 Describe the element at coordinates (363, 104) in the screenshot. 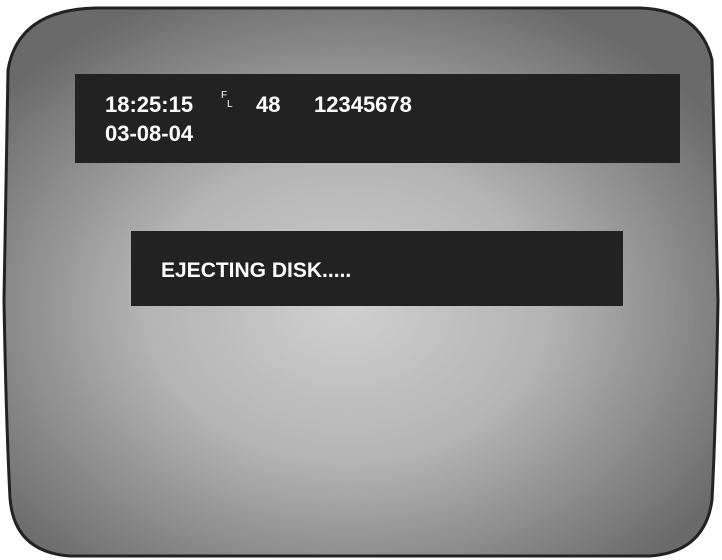

I see `osd-camera-id: 12345678` at that location.